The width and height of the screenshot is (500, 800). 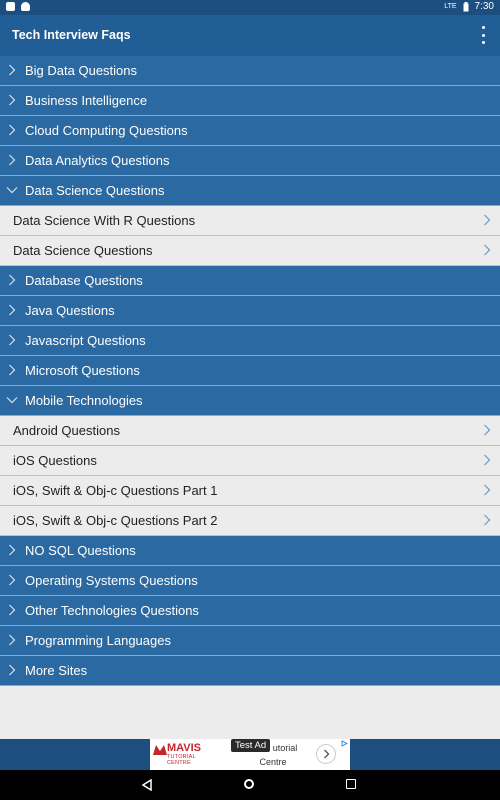 I want to click on recent-apps-icon, so click(x=351, y=784).